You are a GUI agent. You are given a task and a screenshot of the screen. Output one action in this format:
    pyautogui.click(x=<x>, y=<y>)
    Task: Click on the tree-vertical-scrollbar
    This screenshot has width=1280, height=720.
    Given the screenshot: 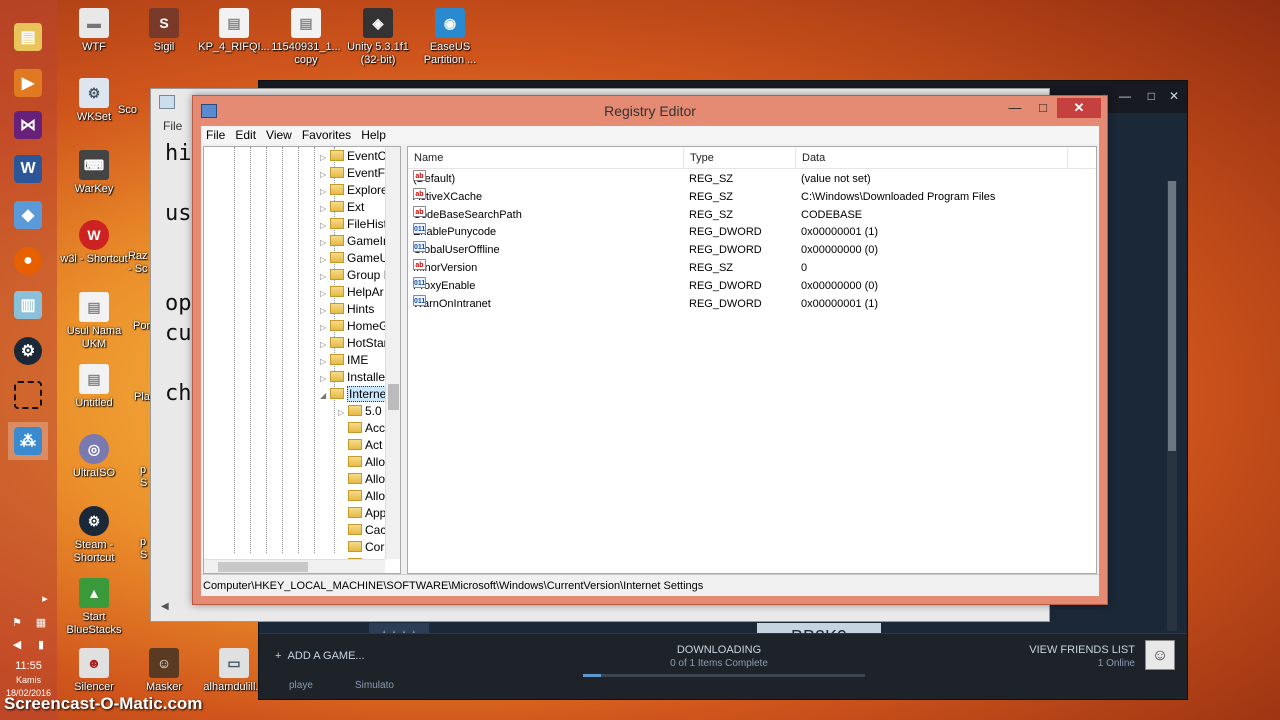 What is the action you would take?
    pyautogui.click(x=392, y=353)
    